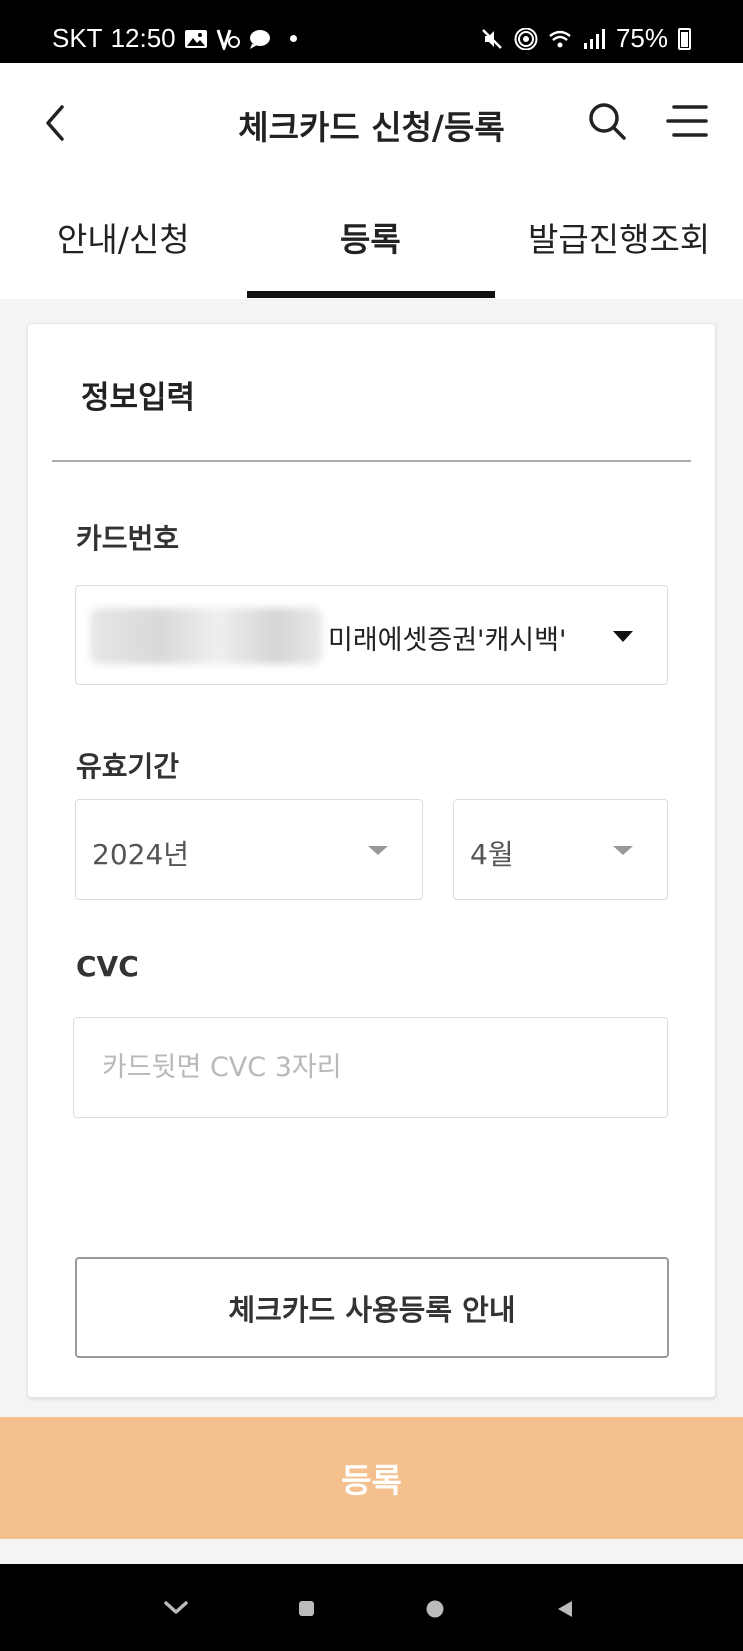 This screenshot has width=743, height=1651. I want to click on gallery-icon, so click(195, 38).